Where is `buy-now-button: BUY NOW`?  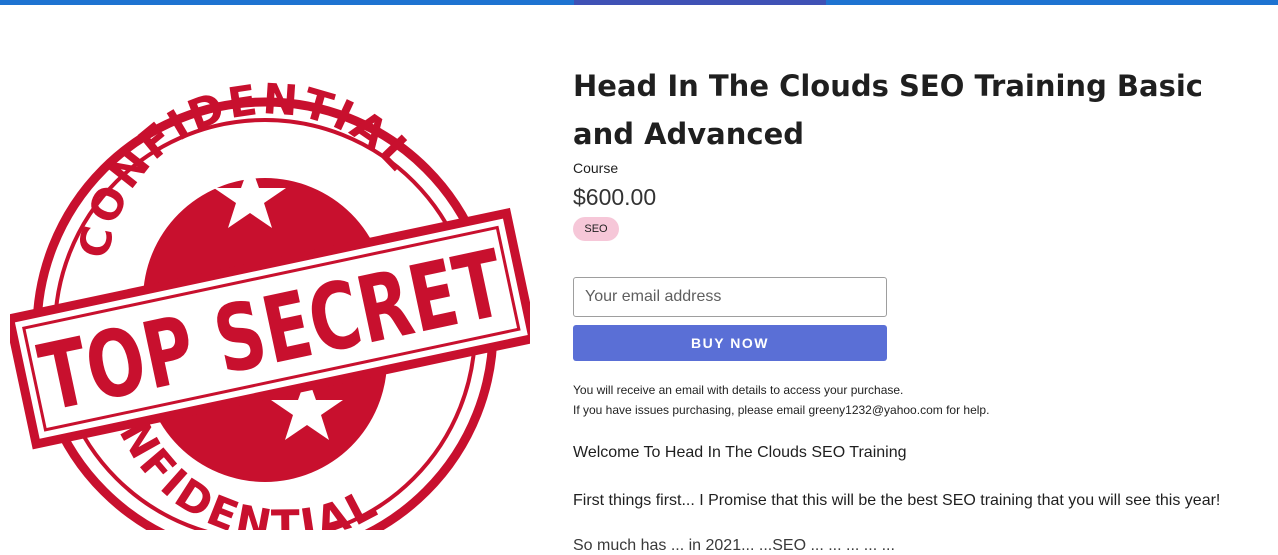
buy-now-button: BUY NOW is located at coordinates (730, 343).